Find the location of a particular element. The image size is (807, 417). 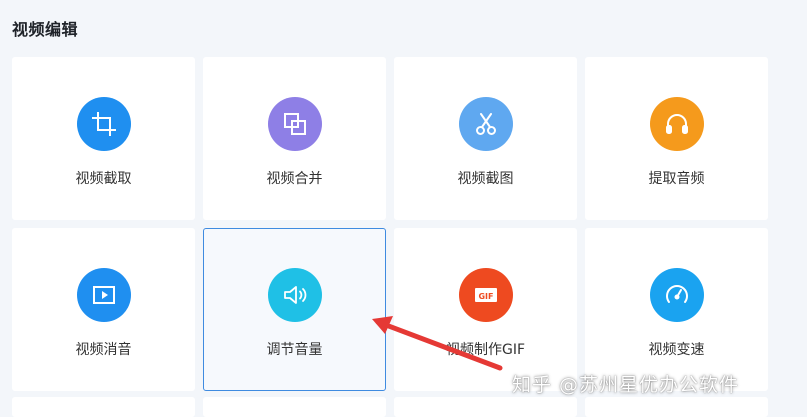

tool-card-video-merge: 视频合并 is located at coordinates (294, 138).